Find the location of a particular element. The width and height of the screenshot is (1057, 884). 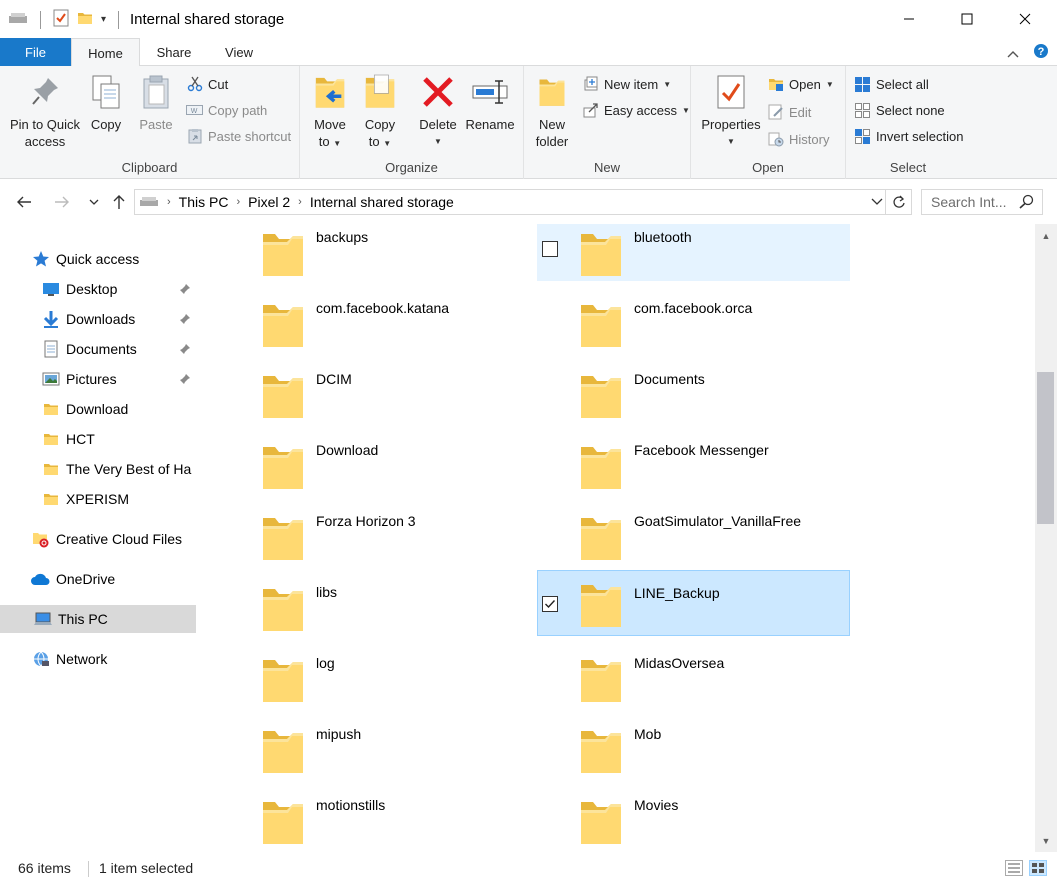

paste-button: Paste is located at coordinates (156, 102).